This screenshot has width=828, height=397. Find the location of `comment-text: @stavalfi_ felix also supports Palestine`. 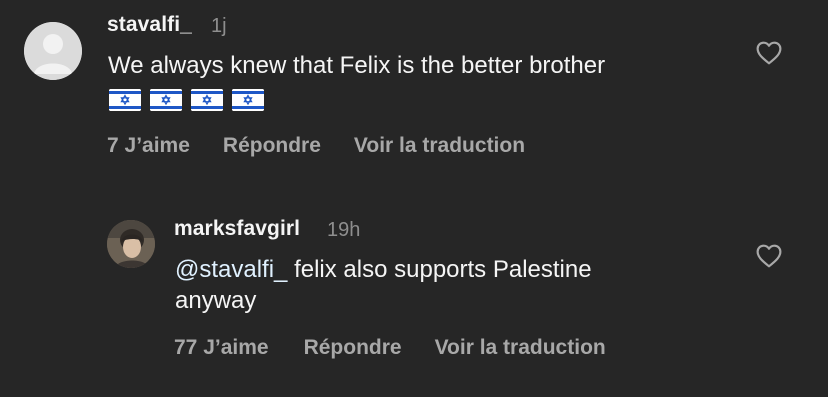

comment-text: @stavalfi_ felix also supports Palestine is located at coordinates (383, 270).